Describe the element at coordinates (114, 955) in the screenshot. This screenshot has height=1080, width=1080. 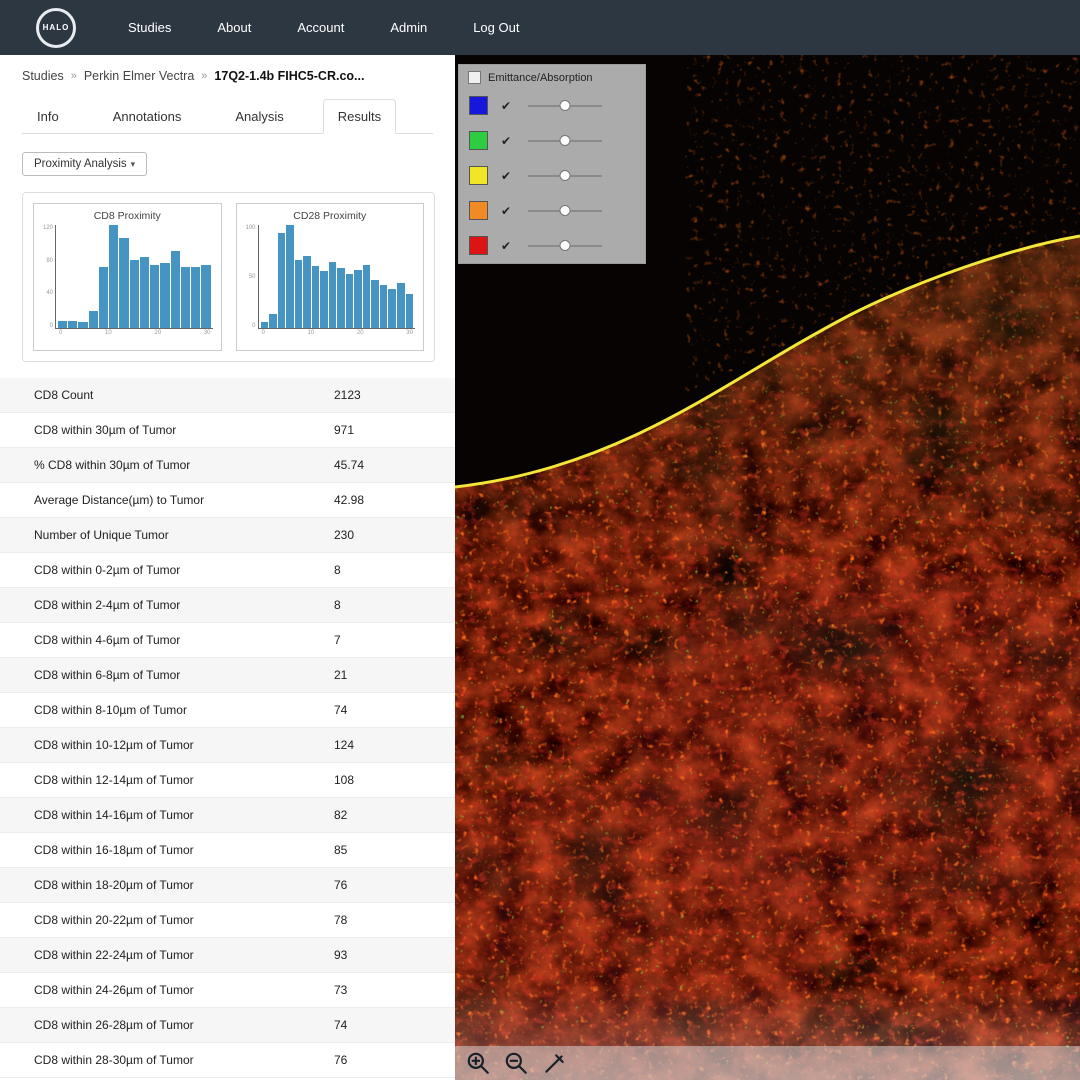
I see `result-label: CD8 within 22-24µm of Tumor` at that location.